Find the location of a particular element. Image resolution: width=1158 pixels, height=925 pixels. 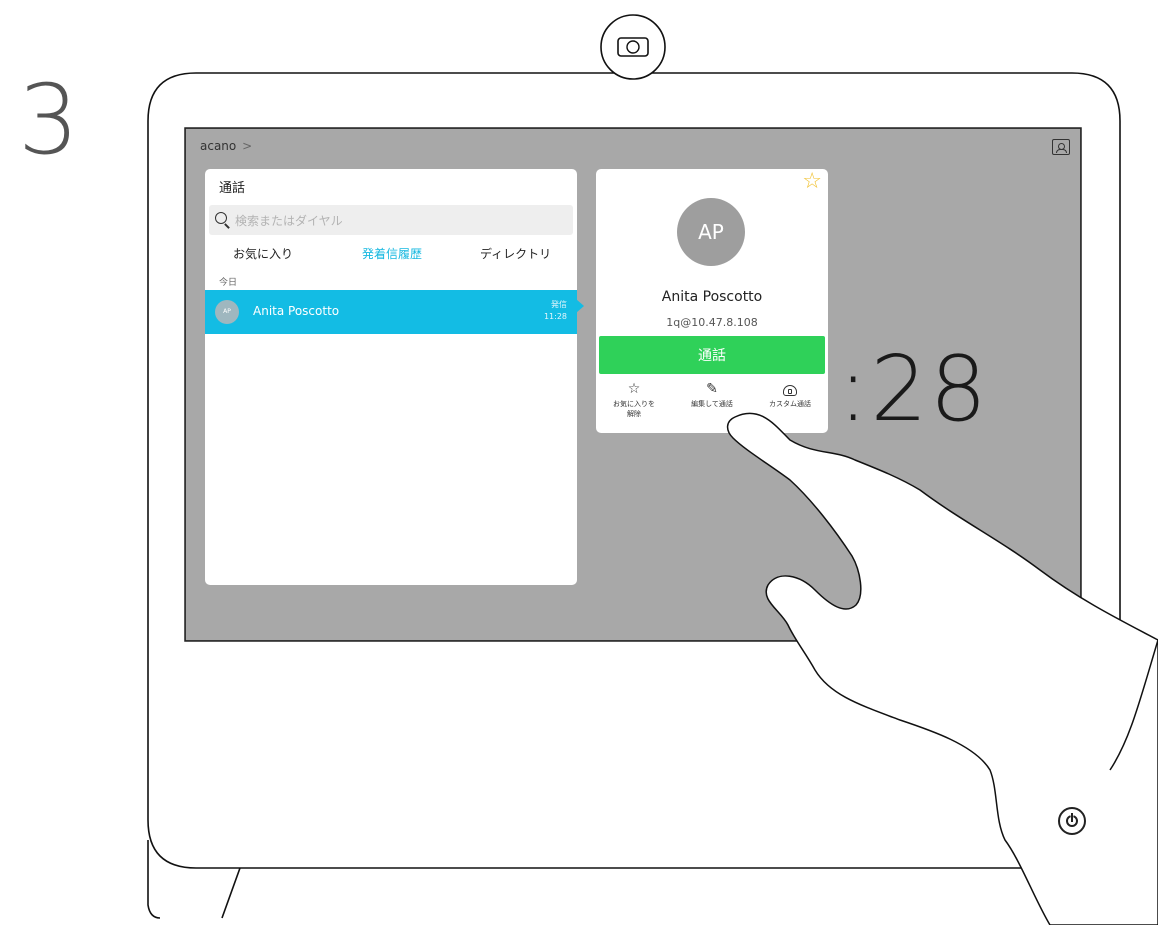

tab-directory: ディレクトリ is located at coordinates (515, 253).